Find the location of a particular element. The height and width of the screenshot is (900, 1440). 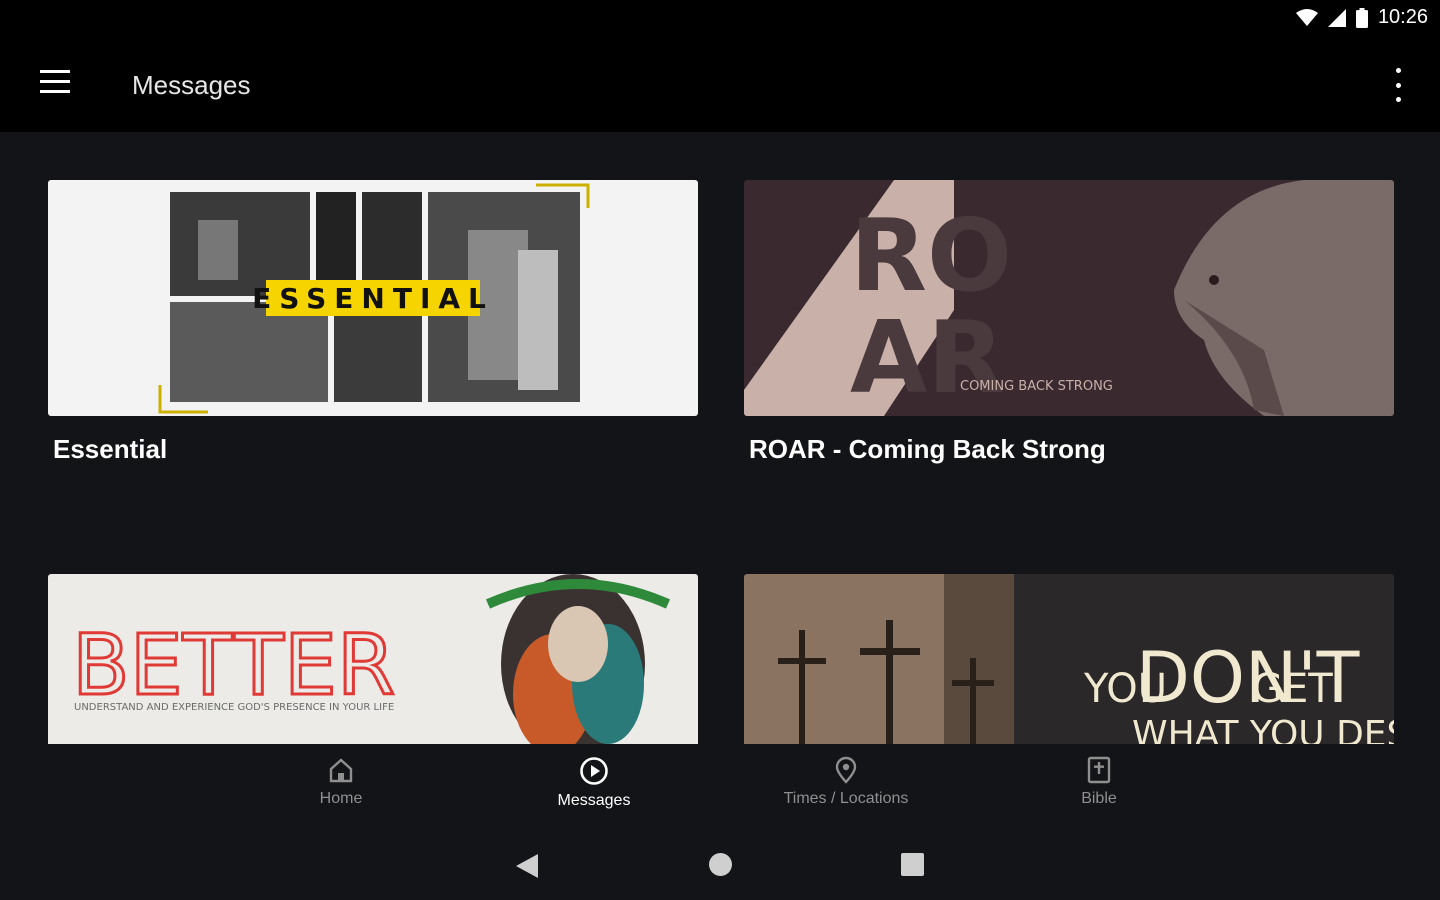

signal-icon is located at coordinates (1336, 17).